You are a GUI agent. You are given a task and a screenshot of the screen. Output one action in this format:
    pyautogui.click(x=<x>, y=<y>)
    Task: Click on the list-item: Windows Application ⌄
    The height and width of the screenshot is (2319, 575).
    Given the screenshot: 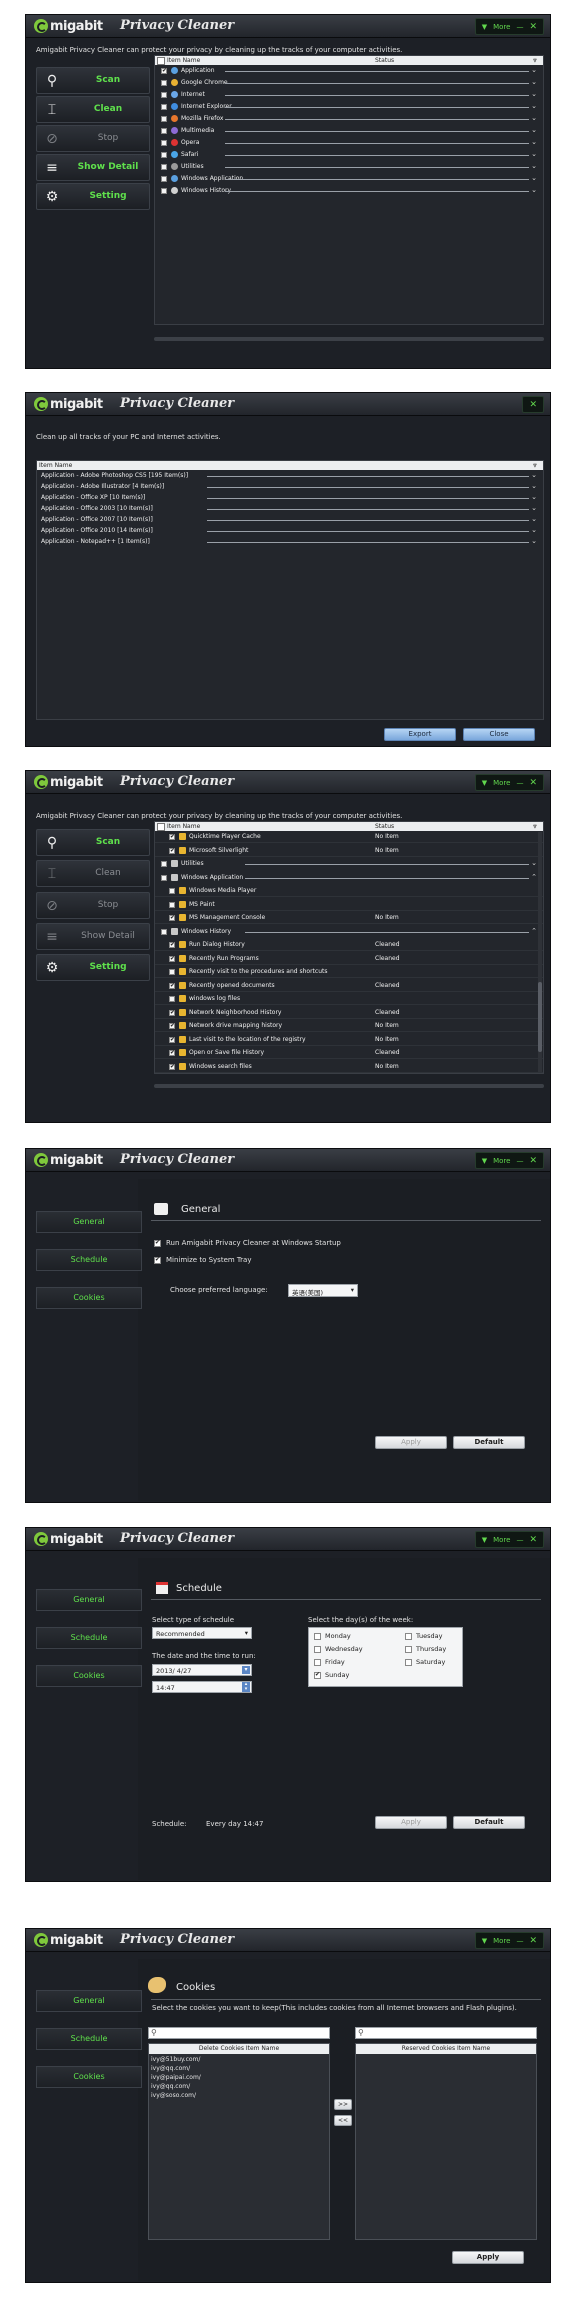 What is the action you would take?
    pyautogui.click(x=349, y=179)
    